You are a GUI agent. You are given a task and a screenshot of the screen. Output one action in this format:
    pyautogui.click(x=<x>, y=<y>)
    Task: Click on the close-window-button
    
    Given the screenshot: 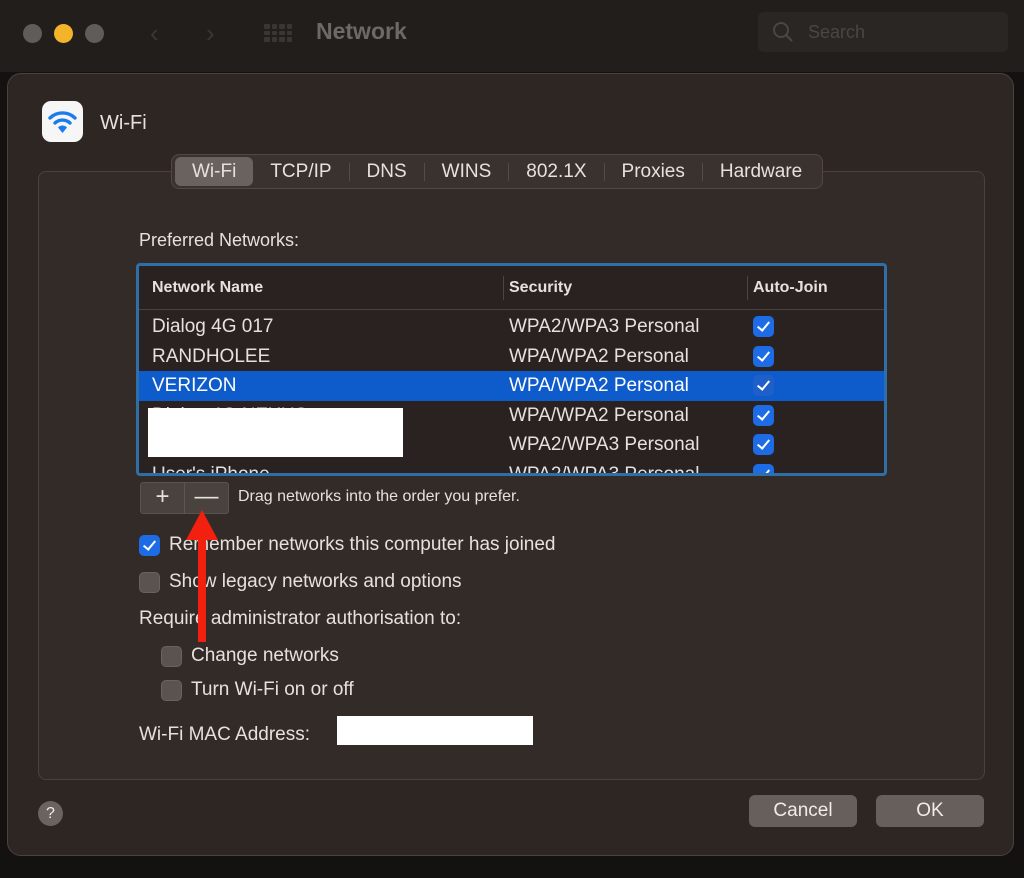 What is the action you would take?
    pyautogui.click(x=32, y=33)
    